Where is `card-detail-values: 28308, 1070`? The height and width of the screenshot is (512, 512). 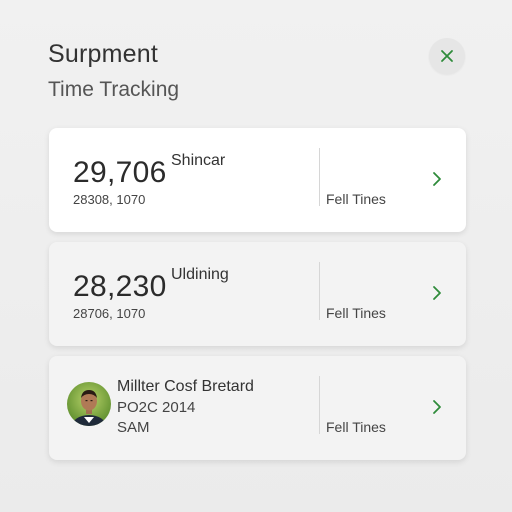
card-detail-values: 28308, 1070 is located at coordinates (109, 199).